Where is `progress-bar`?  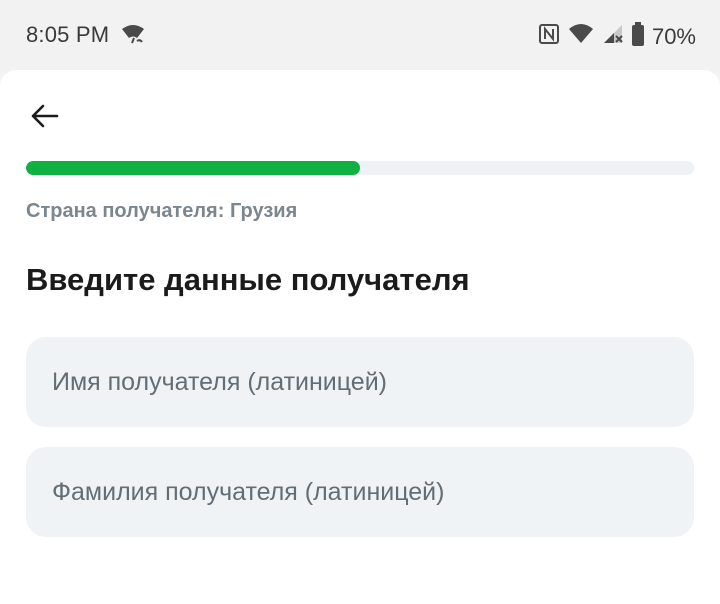 progress-bar is located at coordinates (360, 168).